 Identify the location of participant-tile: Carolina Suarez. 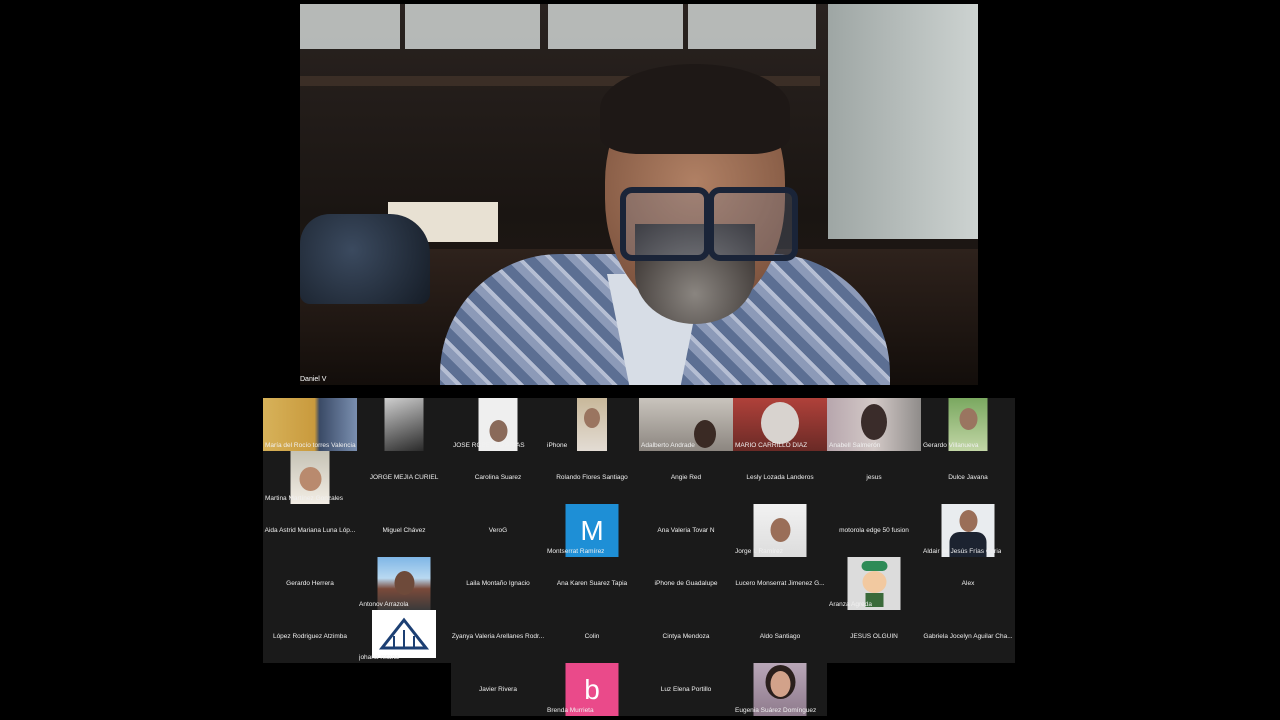
(498, 477).